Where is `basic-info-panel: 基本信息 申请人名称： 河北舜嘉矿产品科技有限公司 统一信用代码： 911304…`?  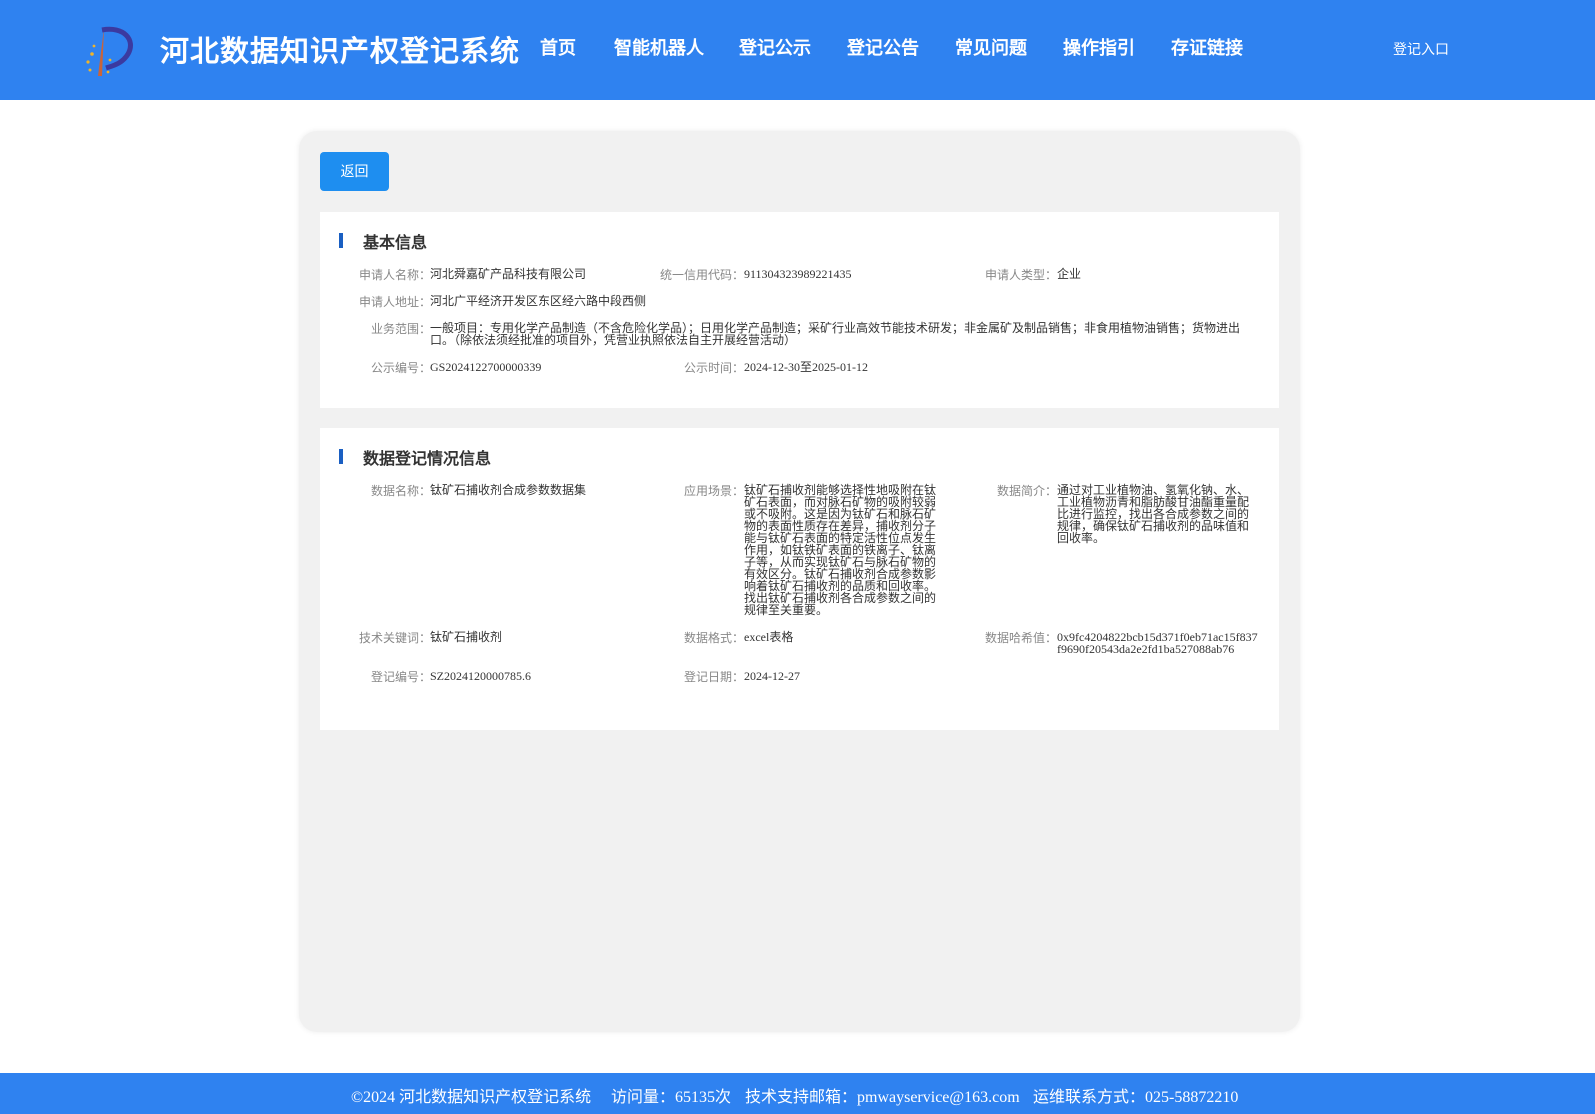
basic-info-panel: 基本信息 申请人名称： 河北舜嘉矿产品科技有限公司 统一信用代码： 911304… is located at coordinates (799, 310).